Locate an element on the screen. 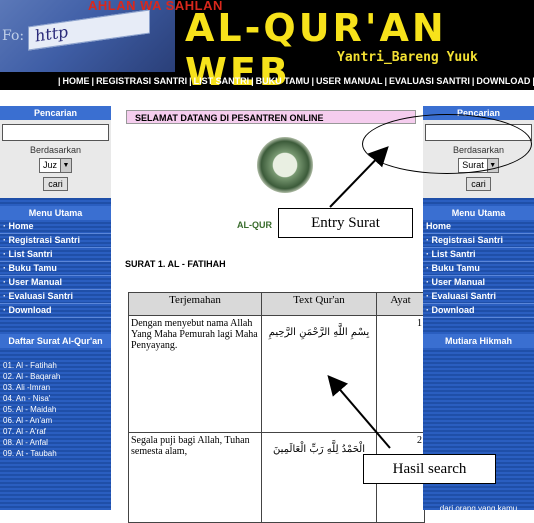 Image resolution: width=534 pixels, height=523 pixels. entry-arrow is located at coordinates (359, 177).